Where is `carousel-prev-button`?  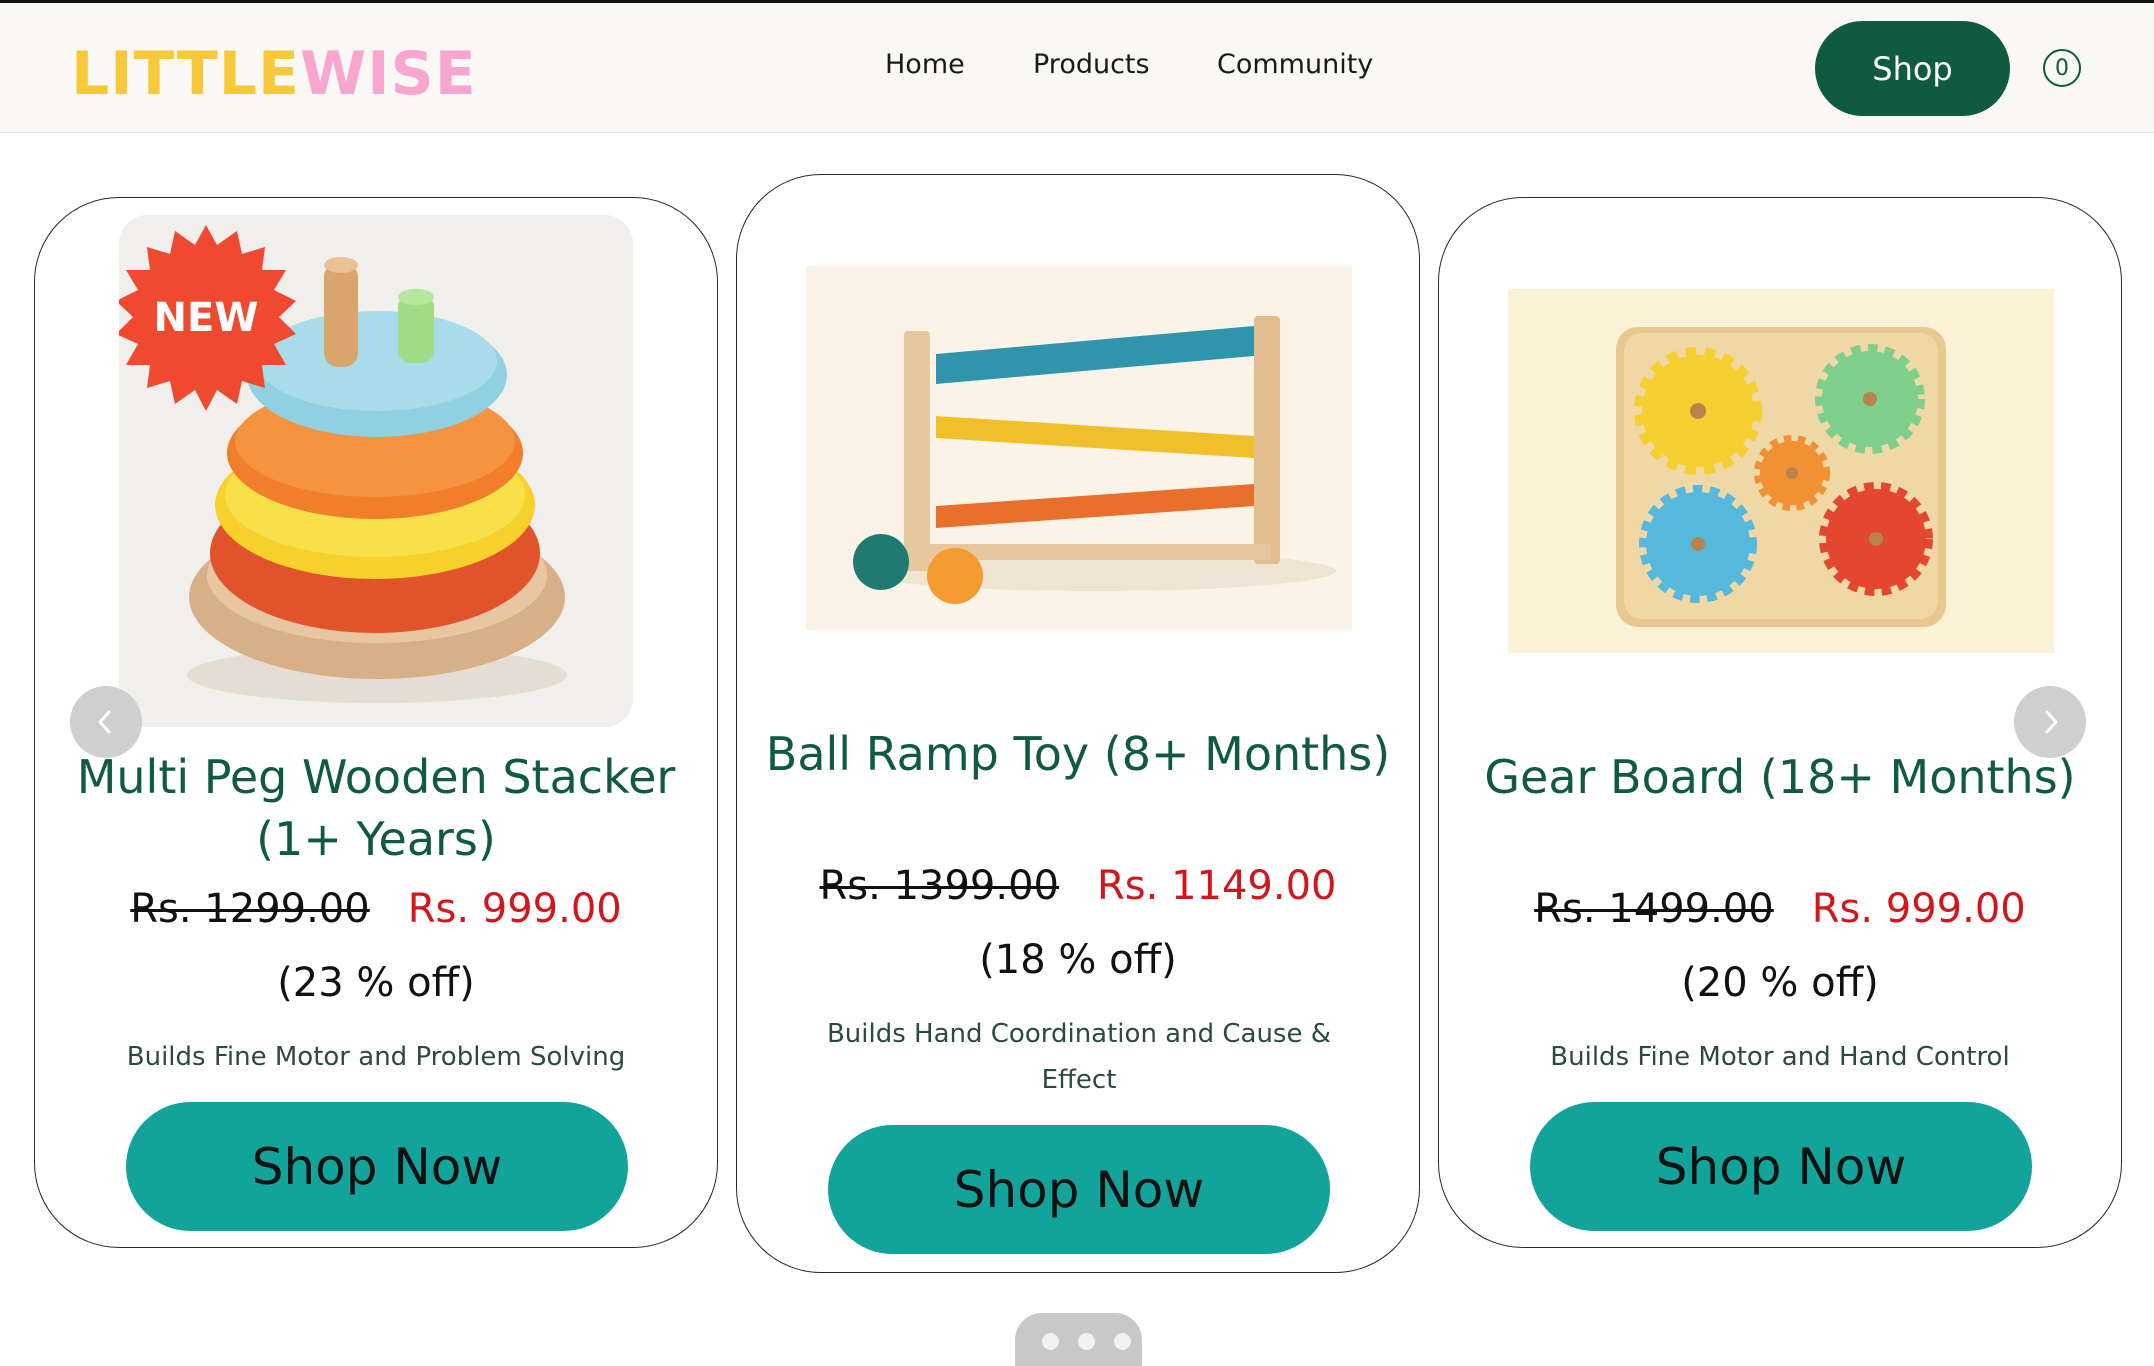 carousel-prev-button is located at coordinates (106, 722).